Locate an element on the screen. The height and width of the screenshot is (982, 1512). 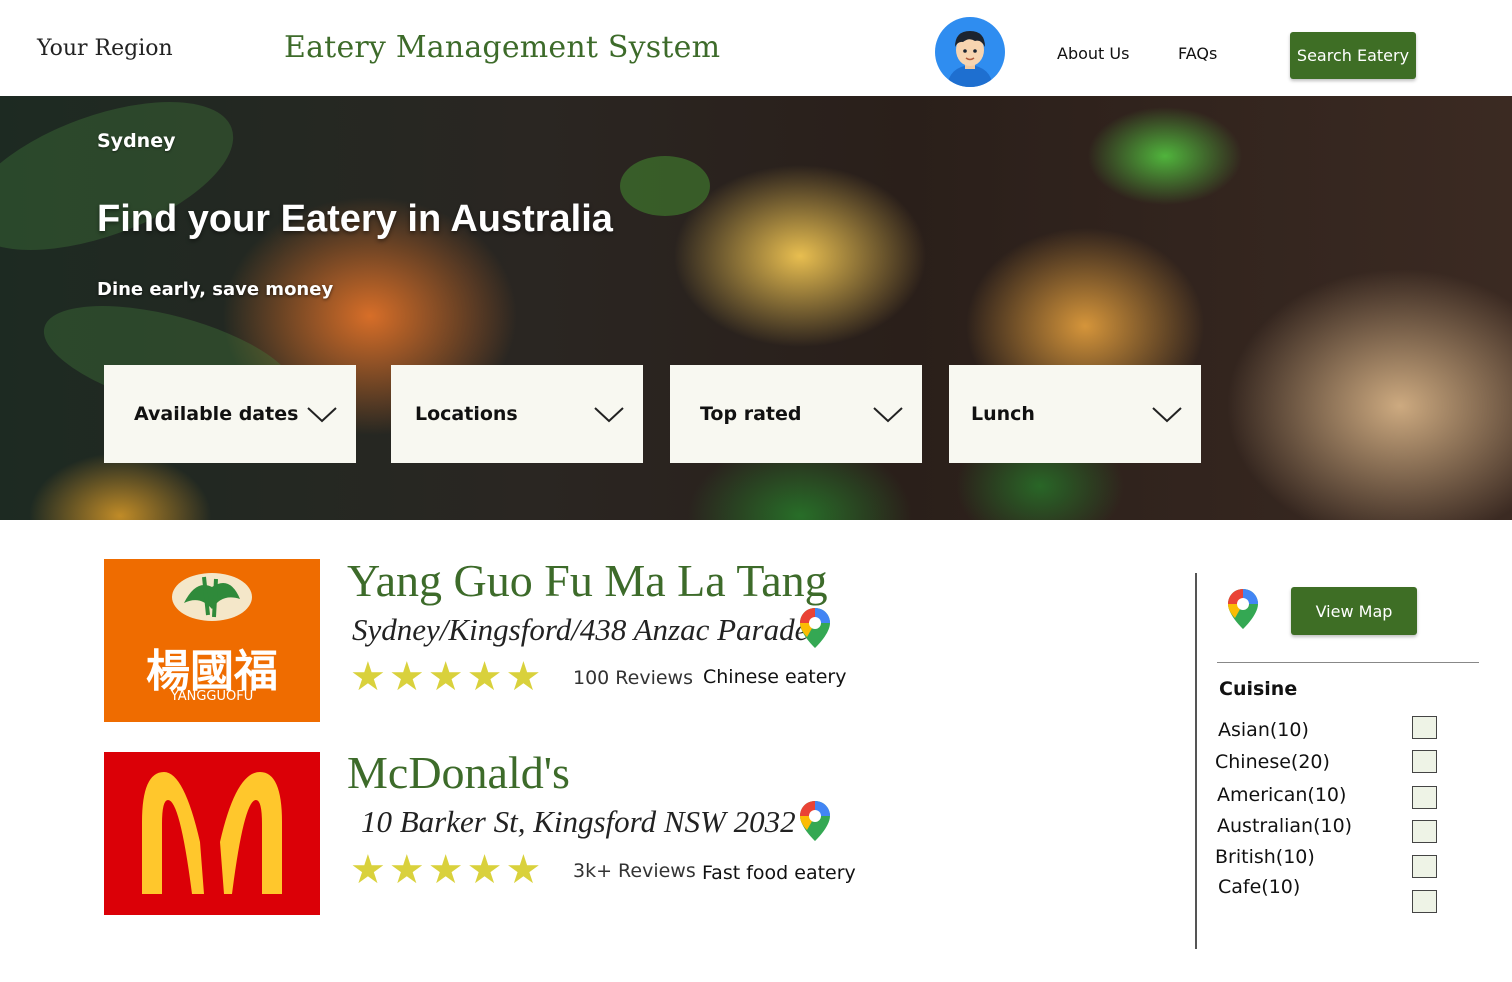
hero-subtitle: Dine early, save money is located at coordinates (215, 289).